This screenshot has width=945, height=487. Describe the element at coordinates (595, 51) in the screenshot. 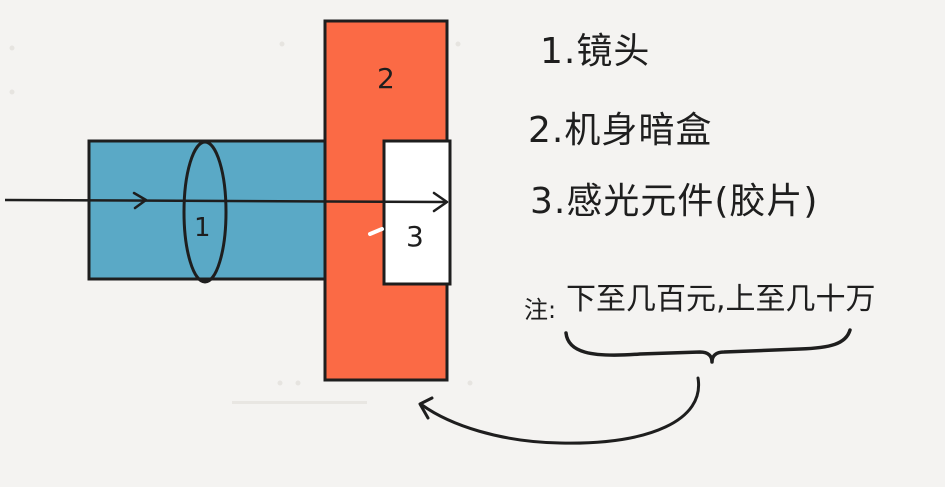

I see `legend-item-lens: 1.镜头` at that location.